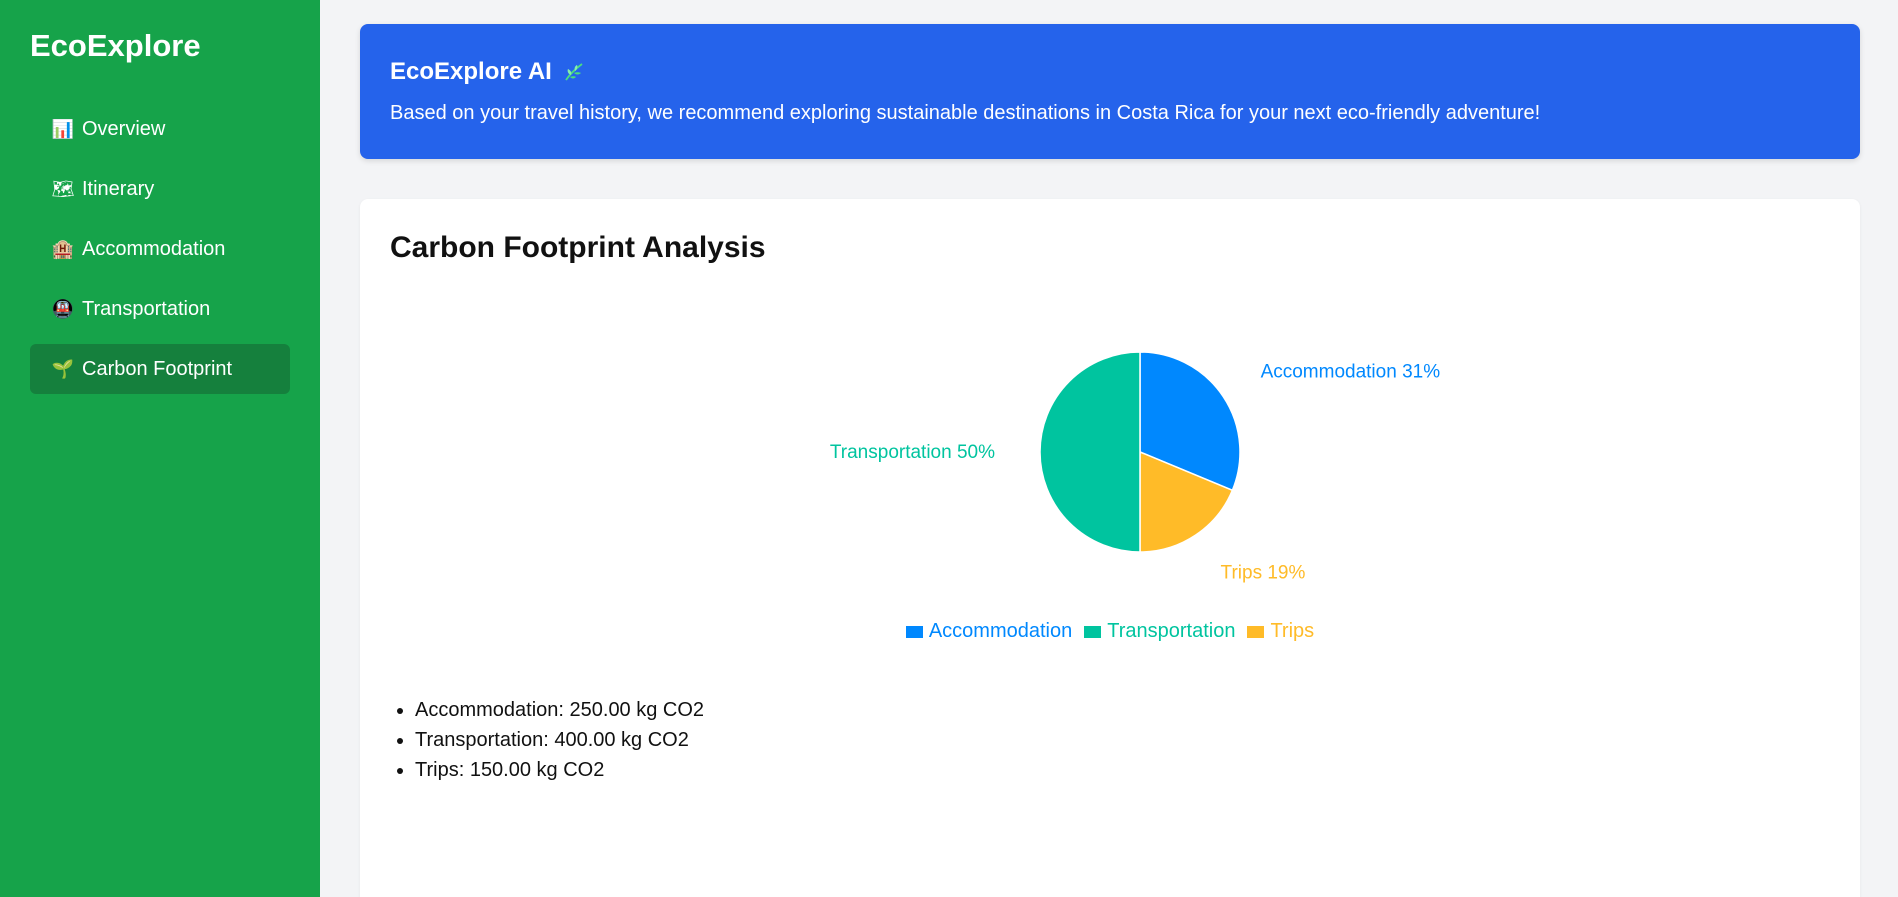  I want to click on leaf-icon, so click(574, 72).